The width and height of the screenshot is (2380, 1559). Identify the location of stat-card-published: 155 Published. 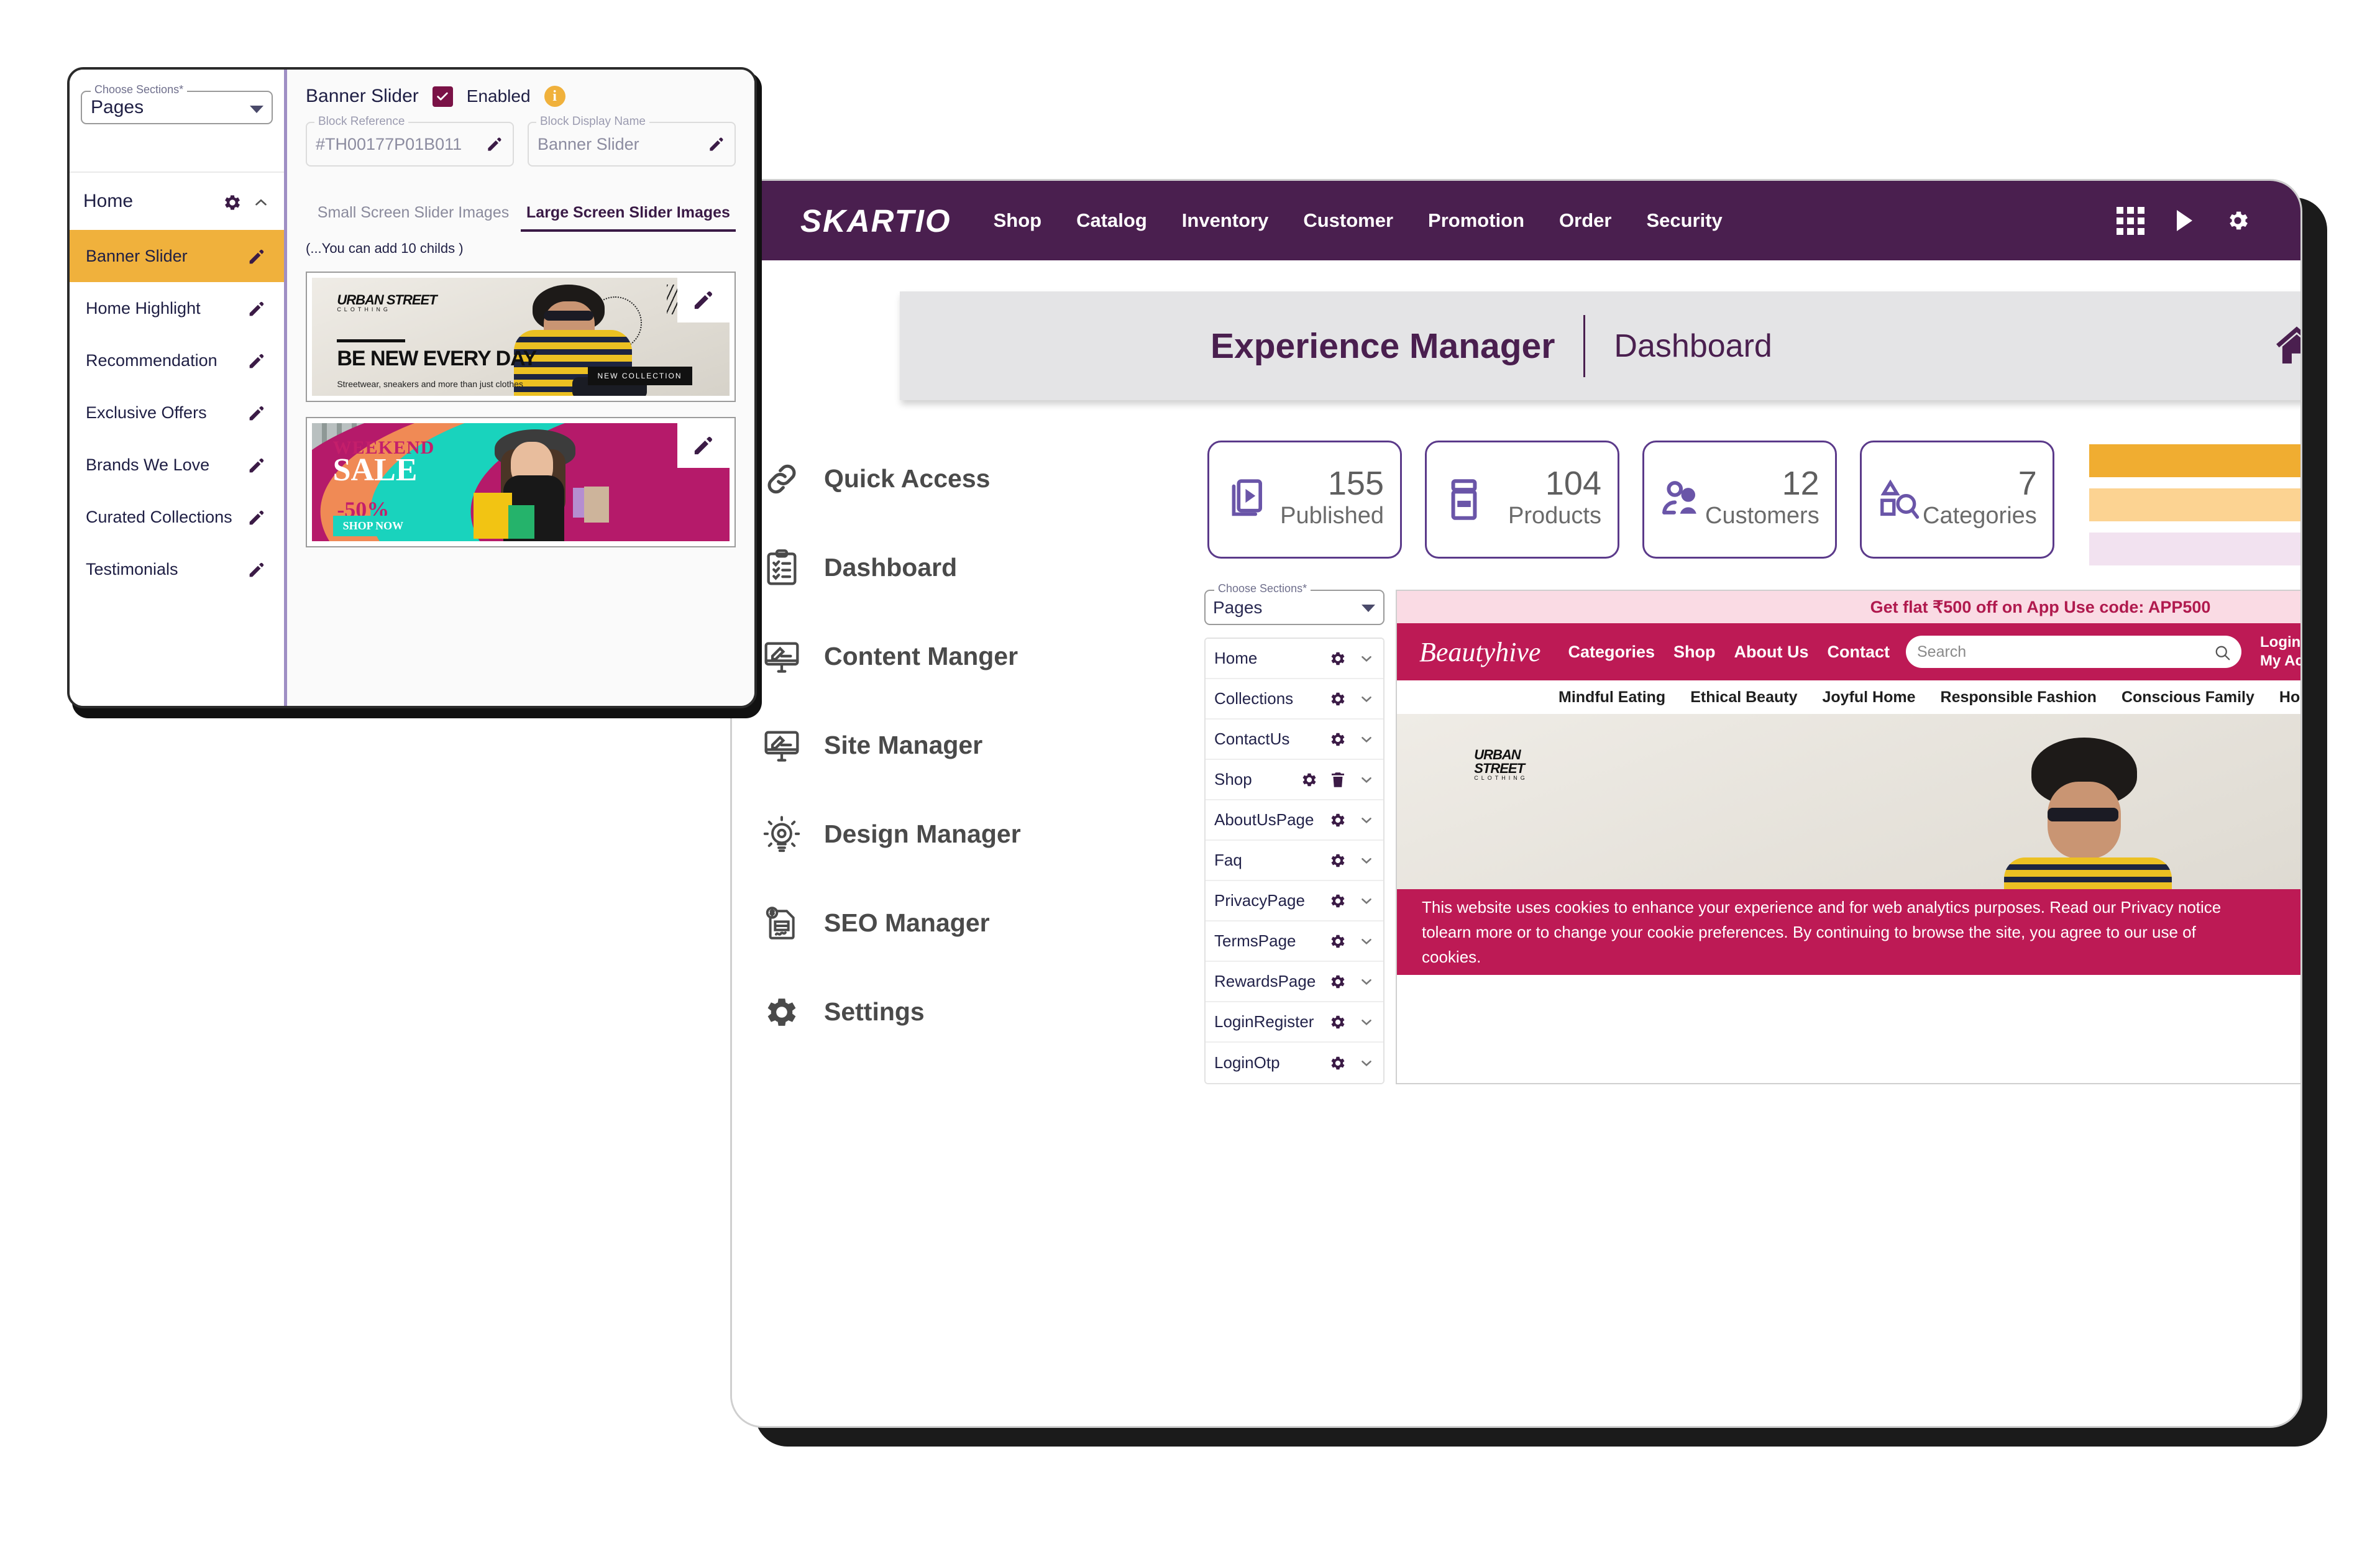
(1305, 500).